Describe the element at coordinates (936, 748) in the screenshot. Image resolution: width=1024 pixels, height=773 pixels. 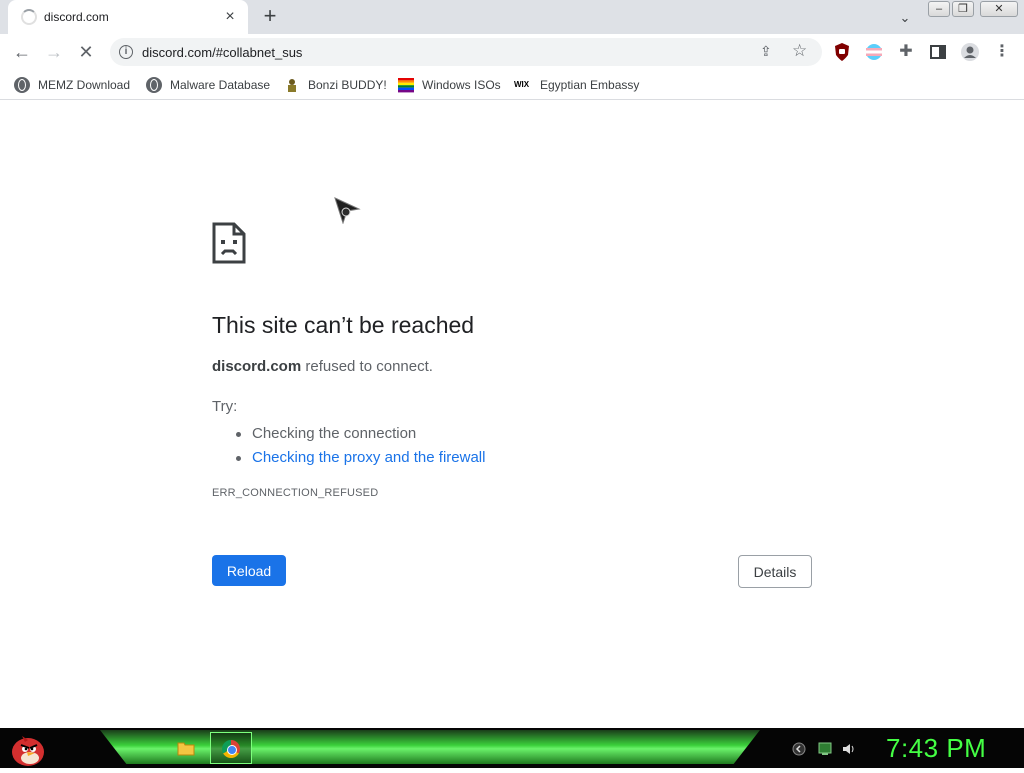
I see `taskbar-clock: 7:43 PM` at that location.